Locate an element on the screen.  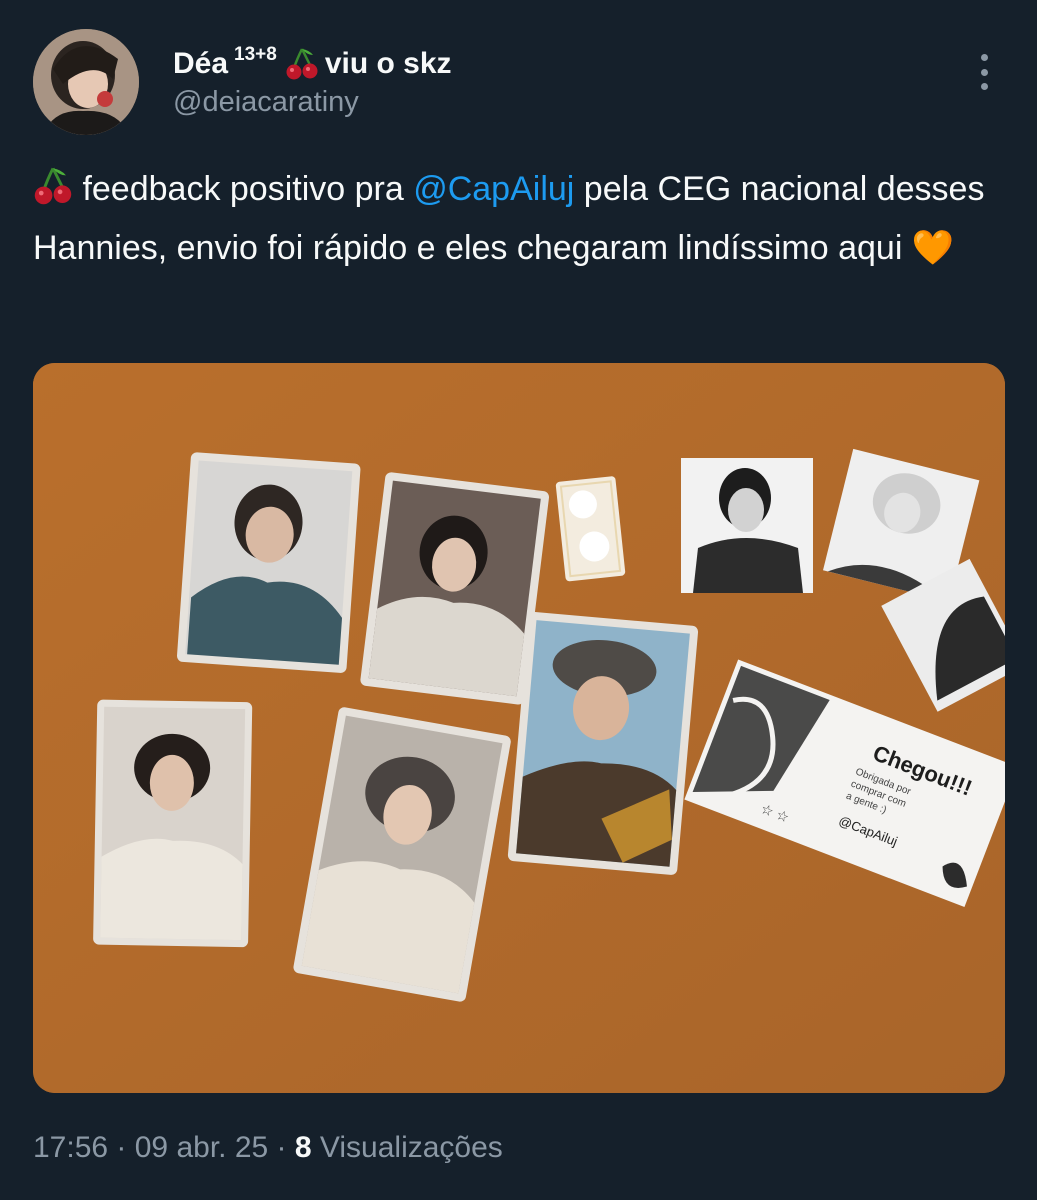
avatar-photo is located at coordinates (86, 82).